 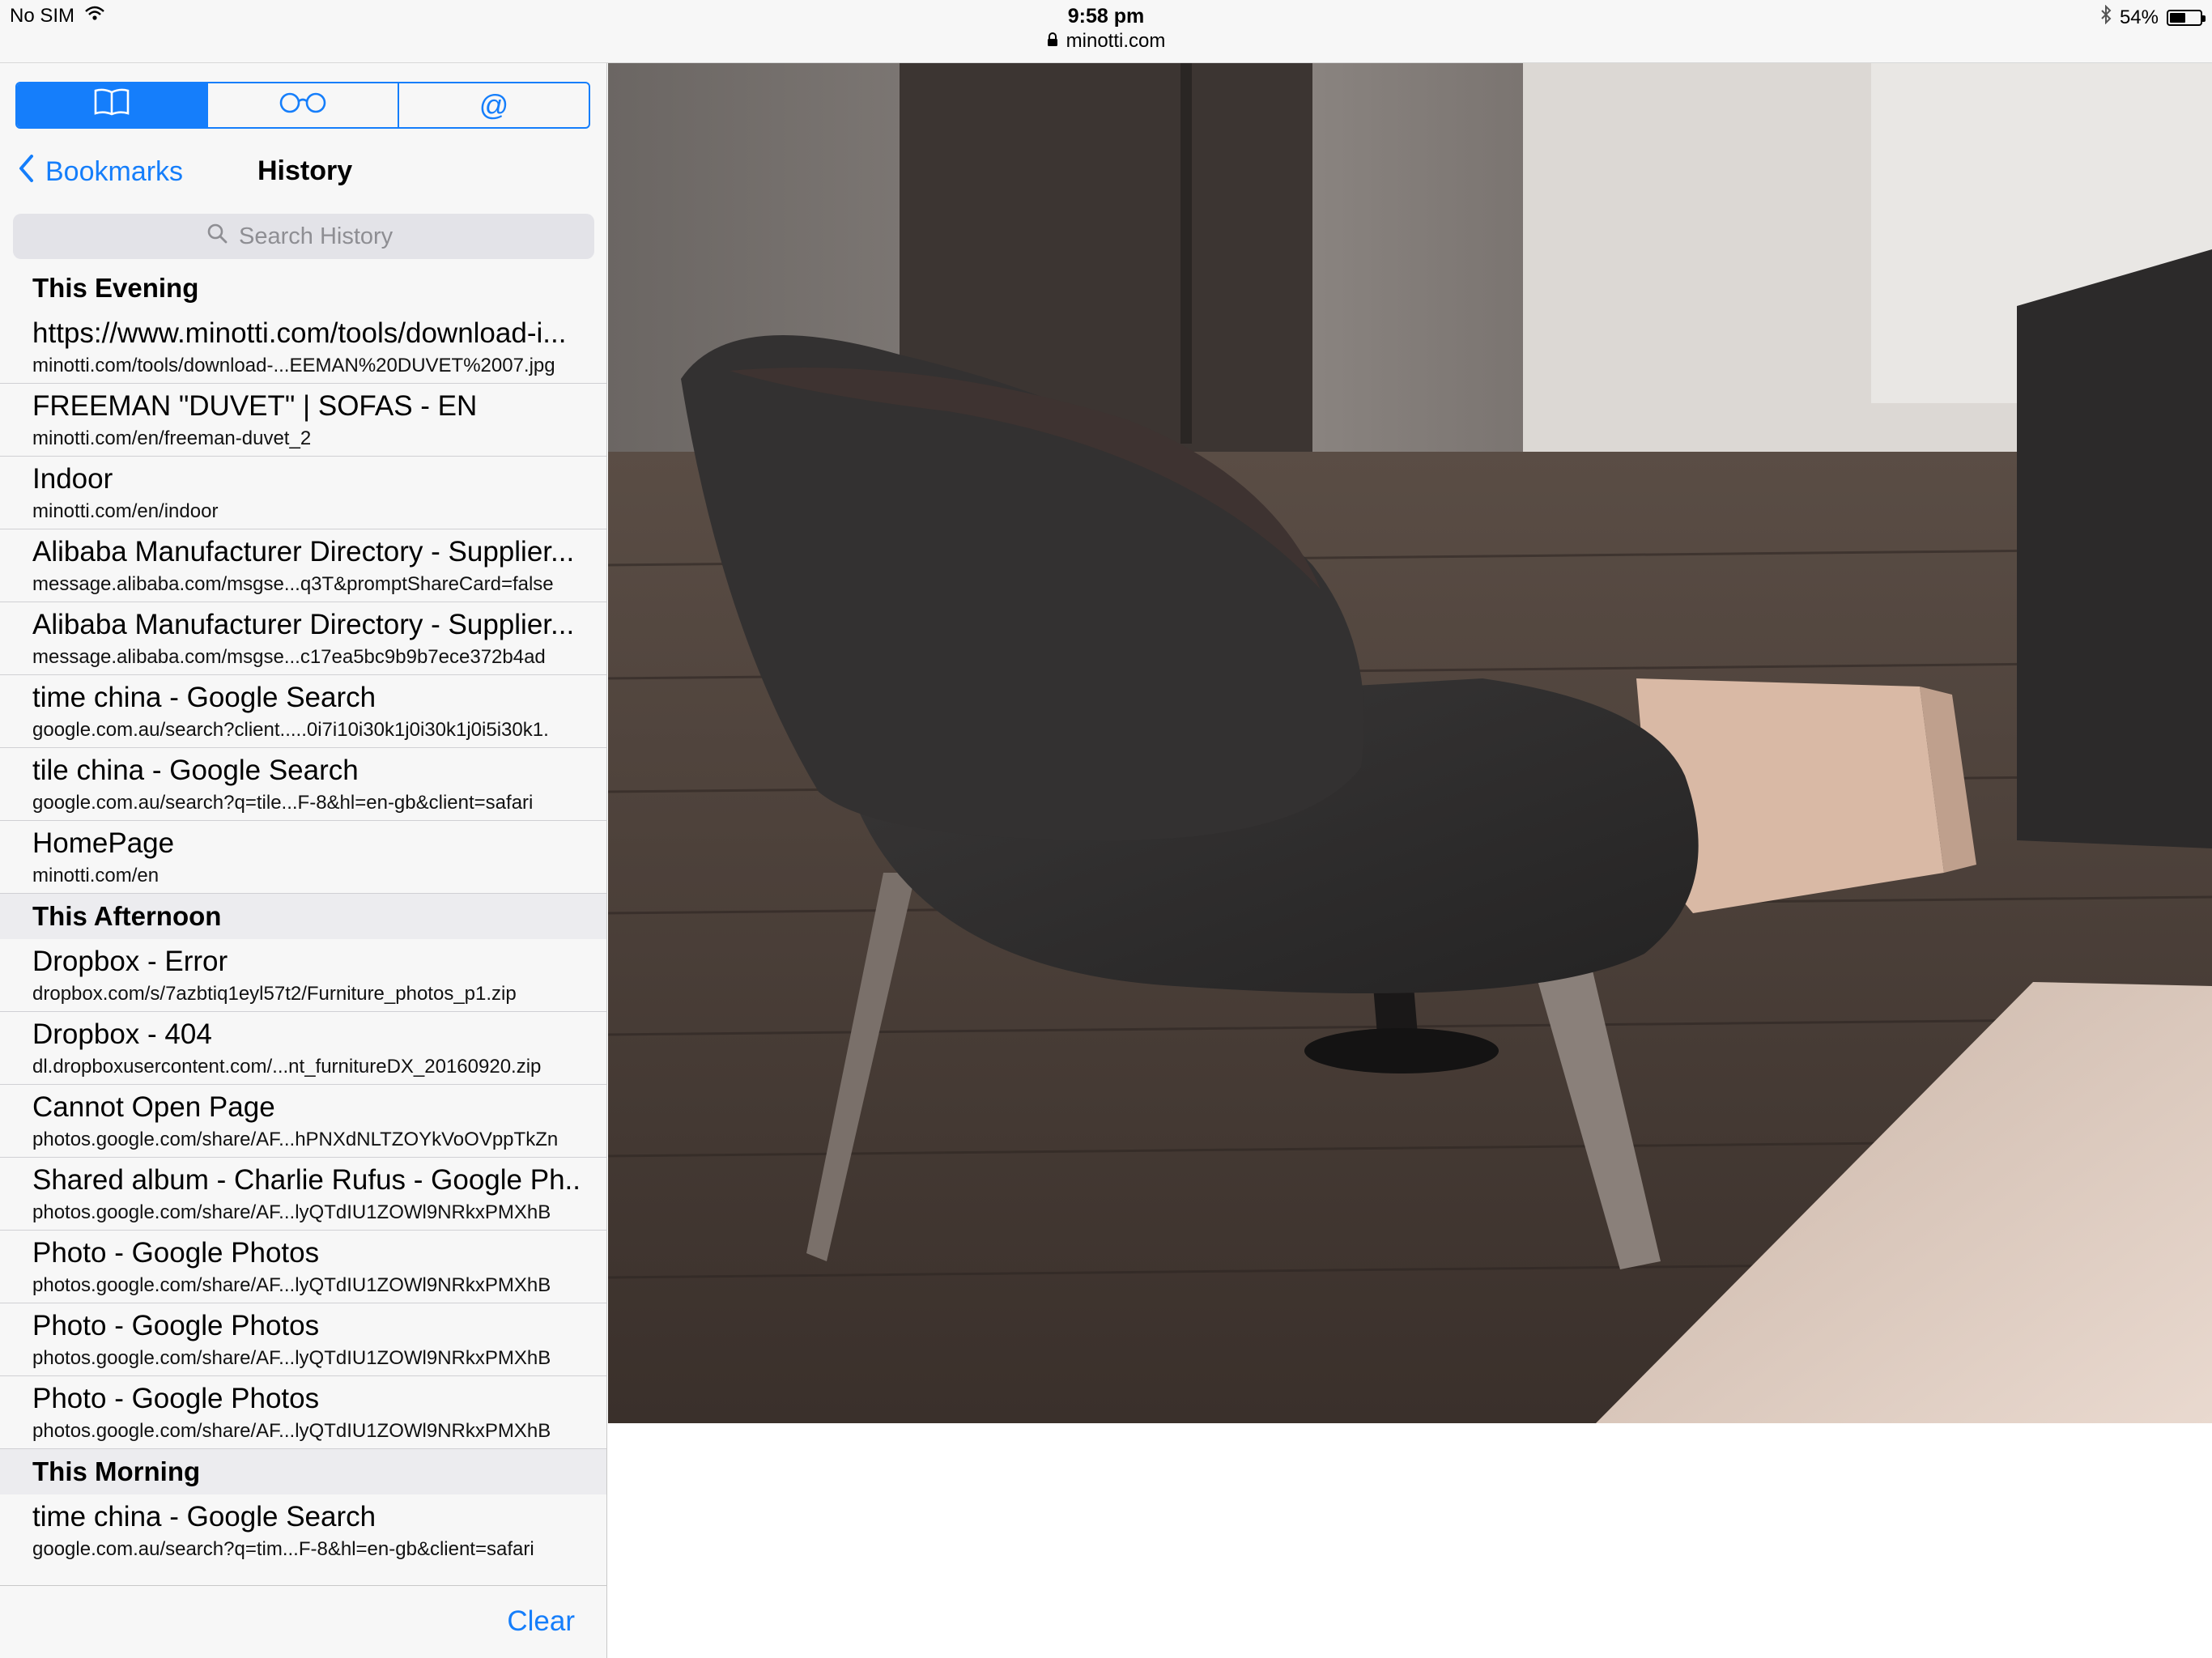 What do you see at coordinates (172, 438) in the screenshot?
I see `history-item-url: minotti.com/en/freeman-duvet_2` at bounding box center [172, 438].